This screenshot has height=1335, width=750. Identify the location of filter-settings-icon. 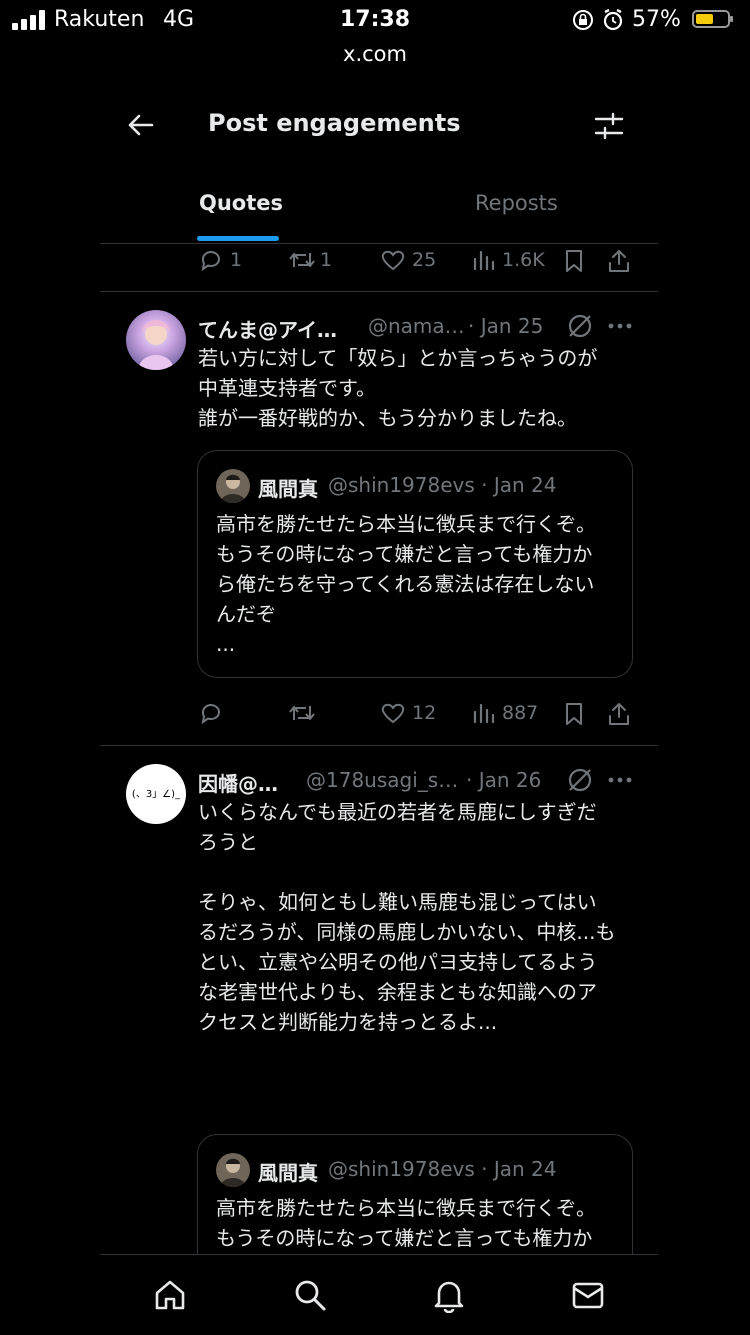
(609, 126).